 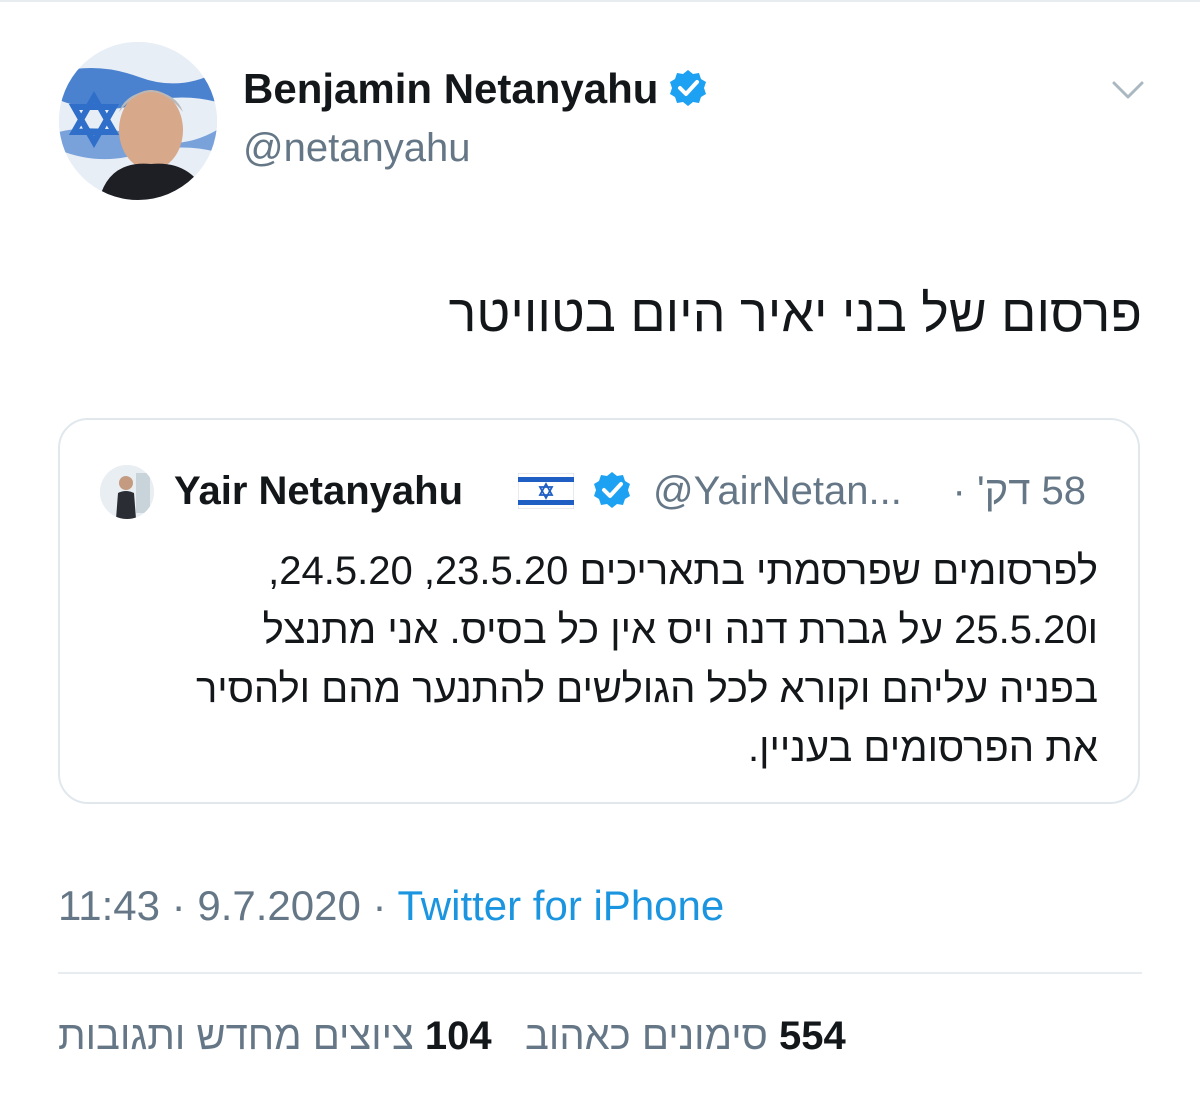 I want to click on retweets-stat: 104 ציוצים מחדש ותגובות, so click(x=275, y=1036).